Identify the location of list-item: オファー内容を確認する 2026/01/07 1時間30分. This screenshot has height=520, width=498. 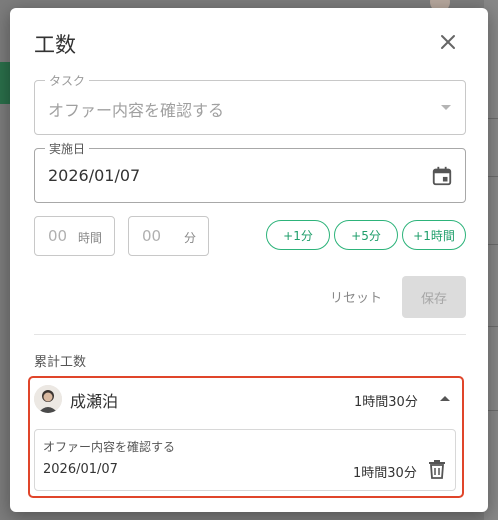
(245, 460).